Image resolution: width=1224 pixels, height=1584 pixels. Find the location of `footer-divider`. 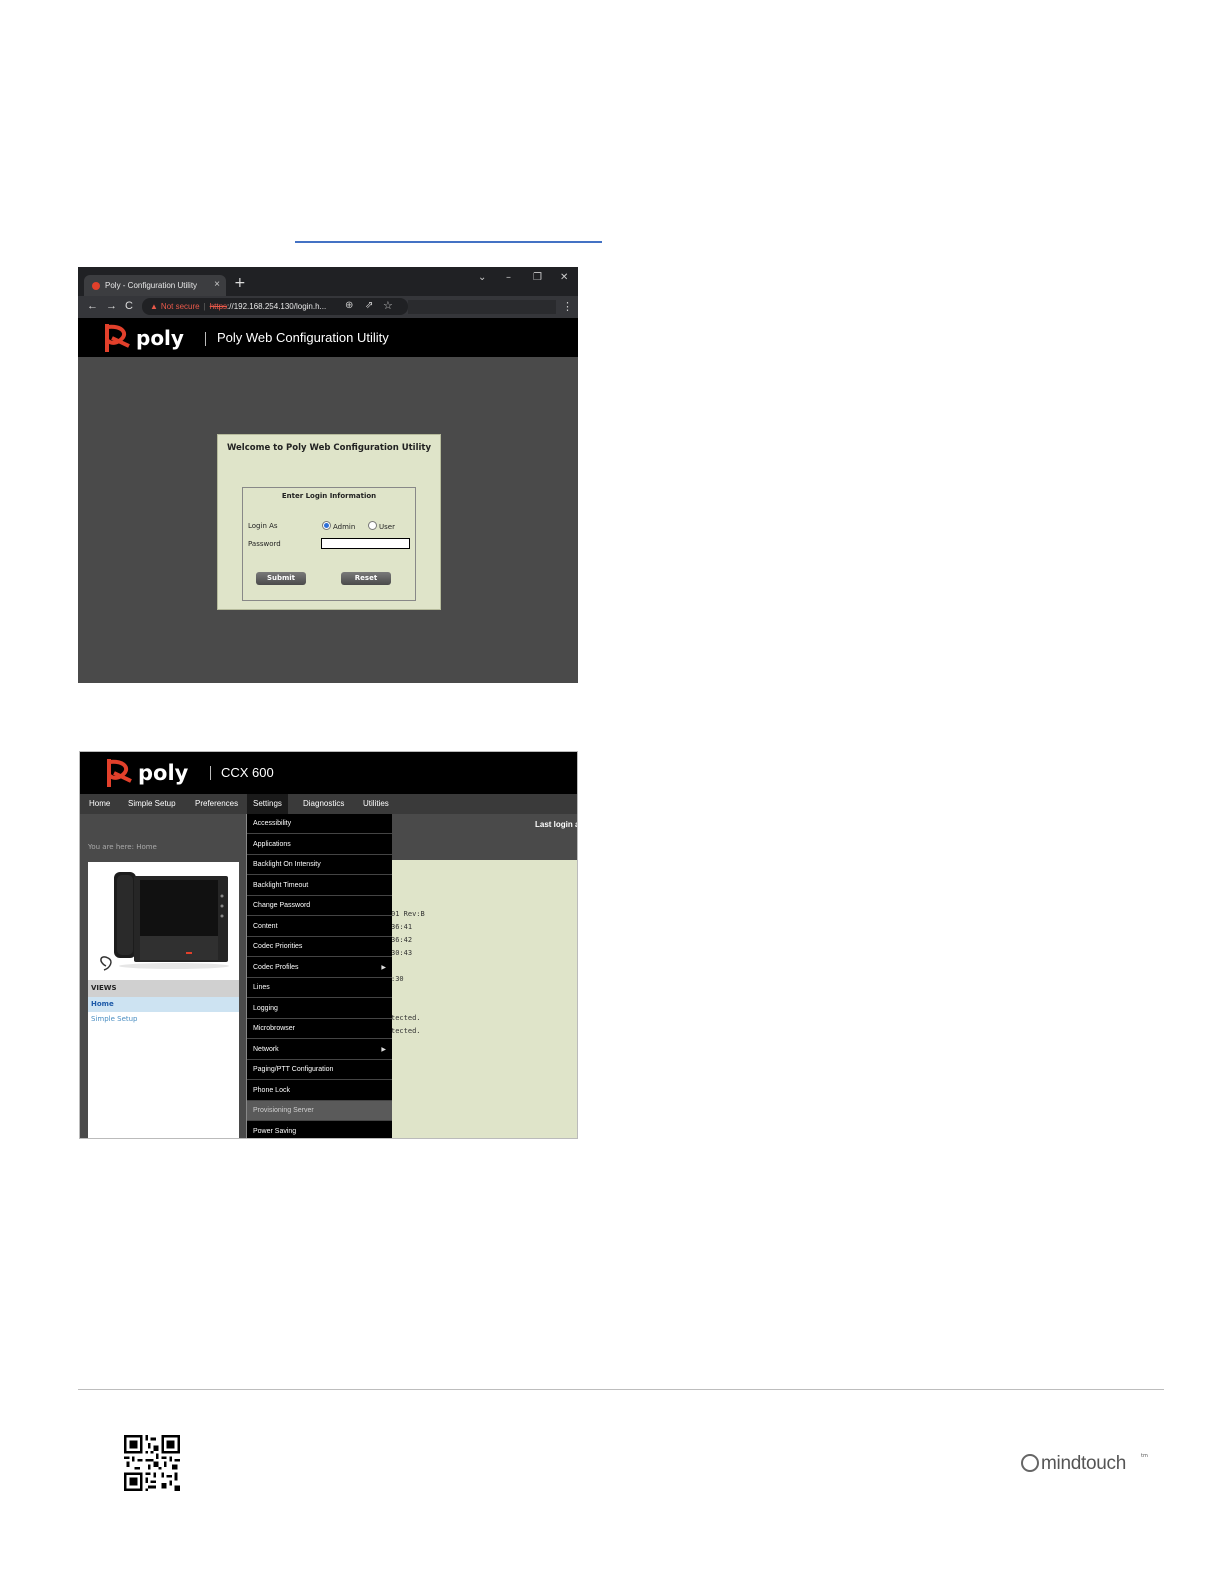

footer-divider is located at coordinates (621, 1389).